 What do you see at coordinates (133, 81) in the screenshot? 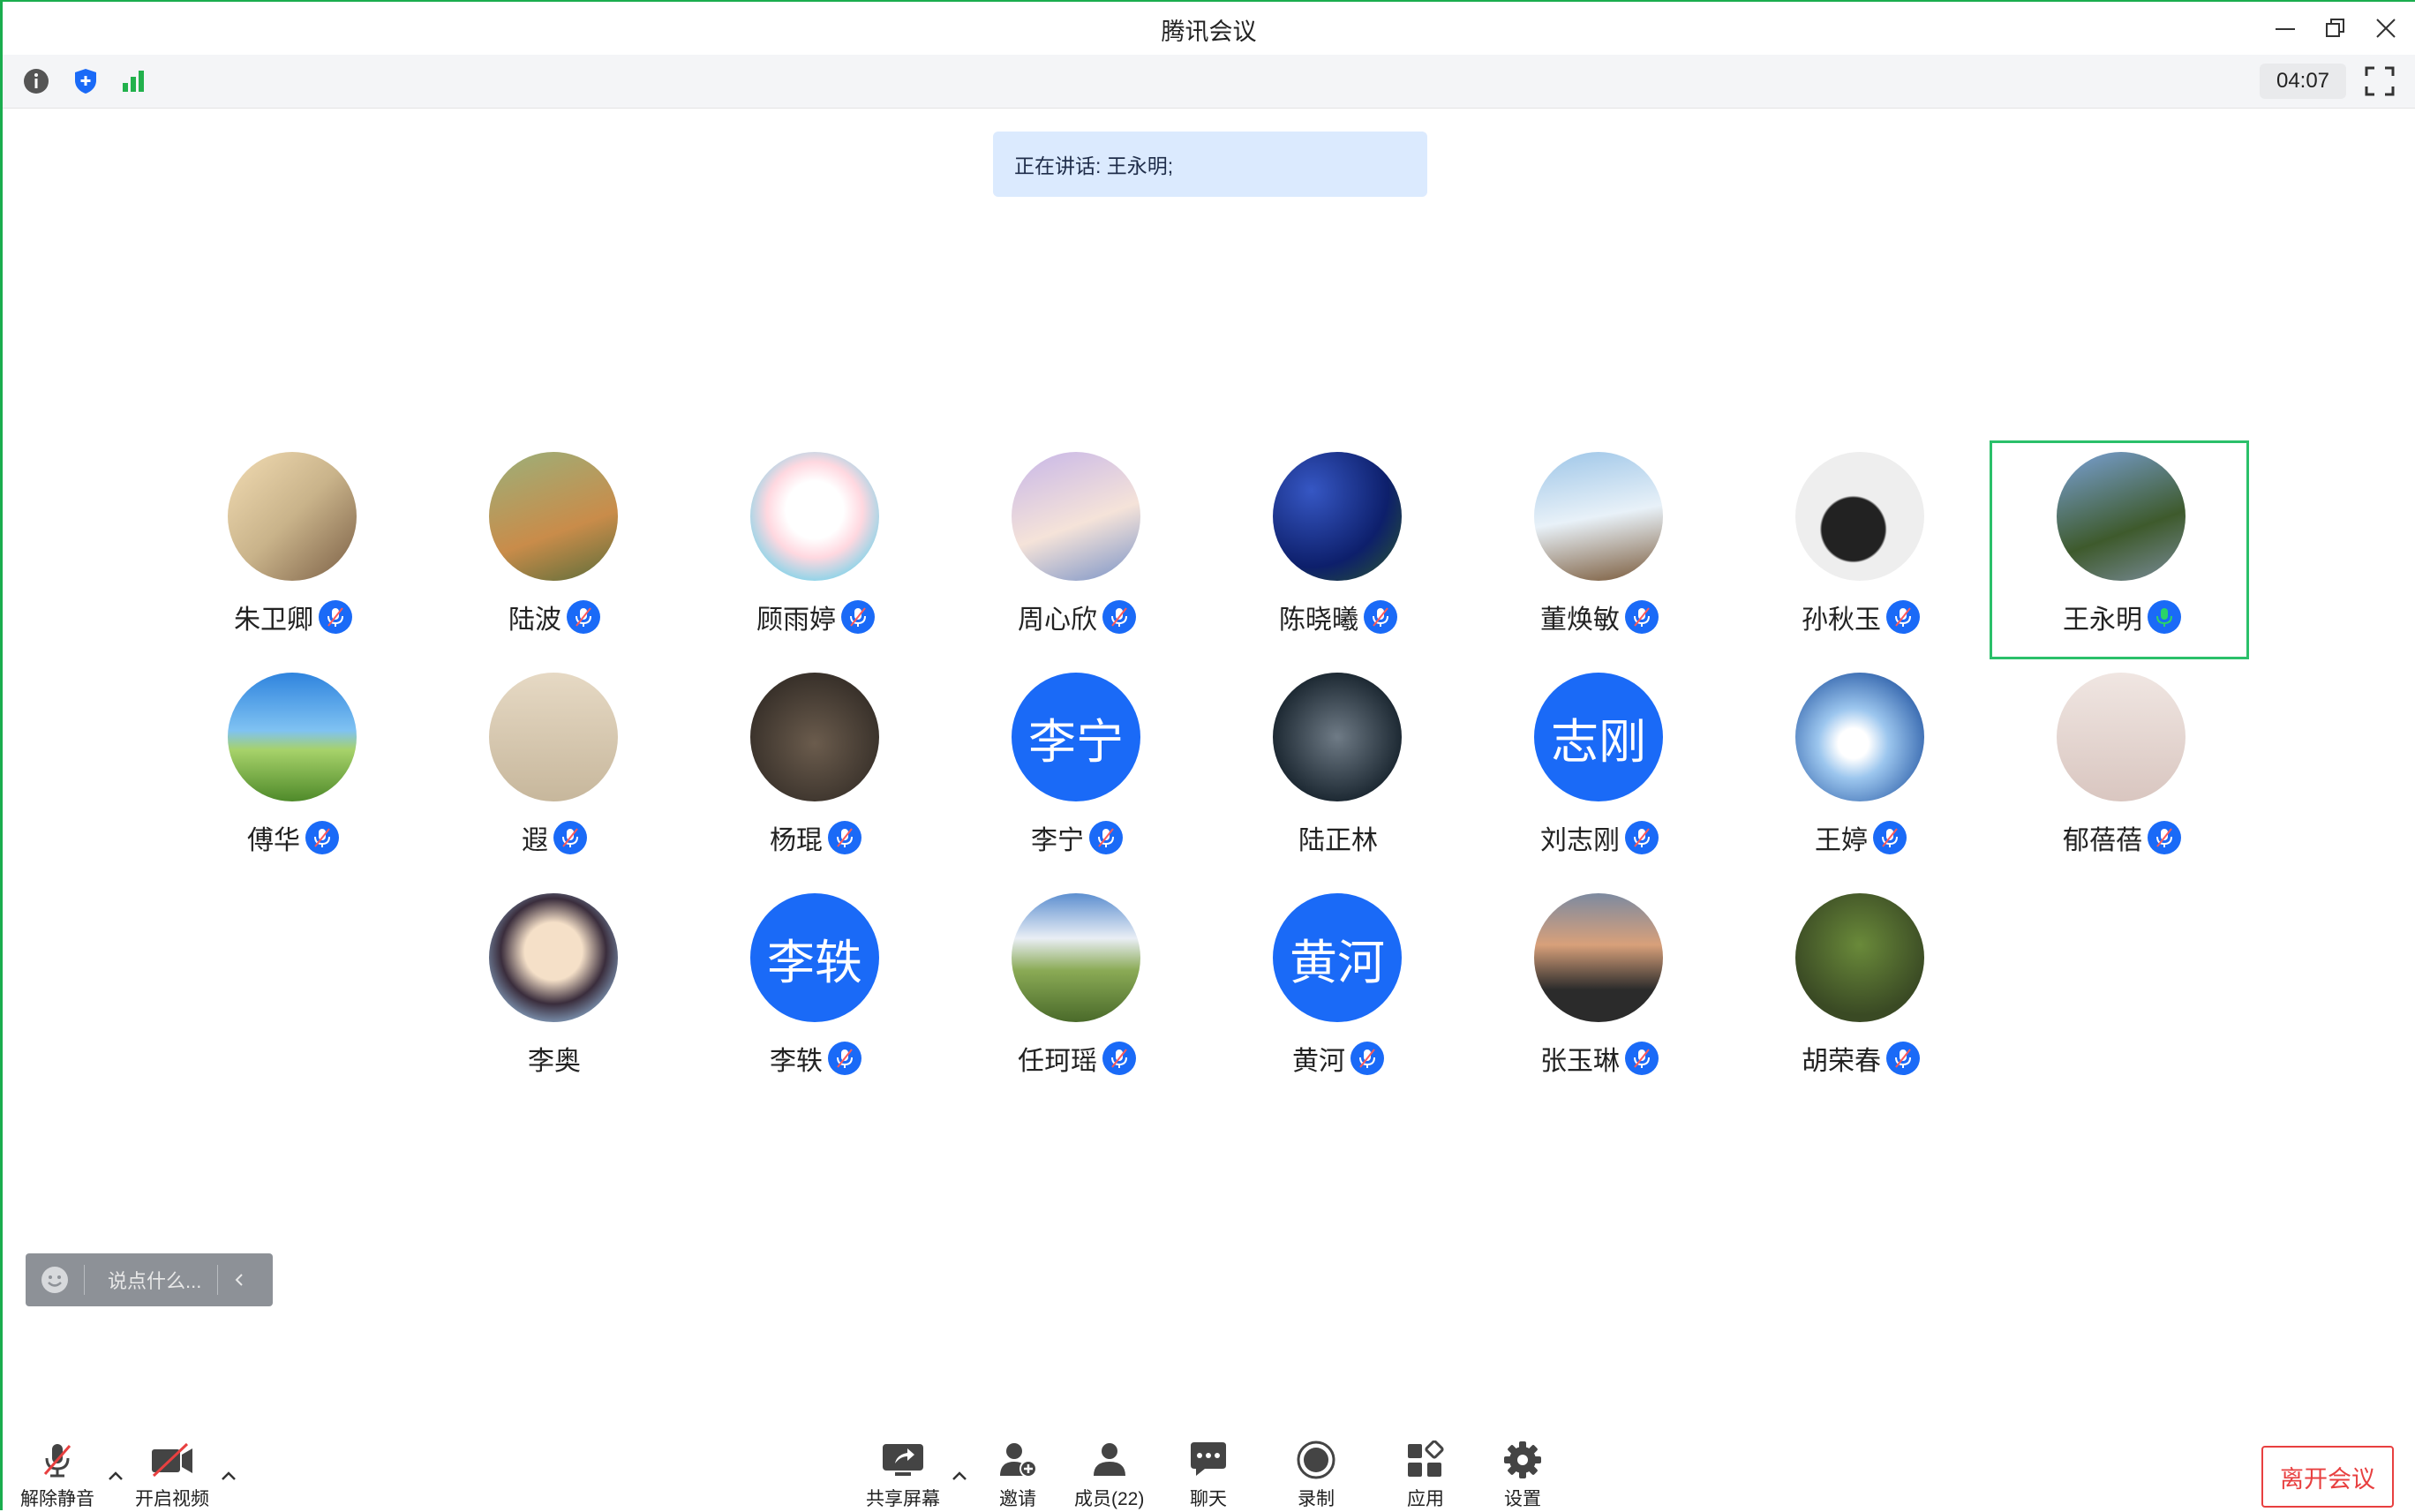
I see `network-status-button` at bounding box center [133, 81].